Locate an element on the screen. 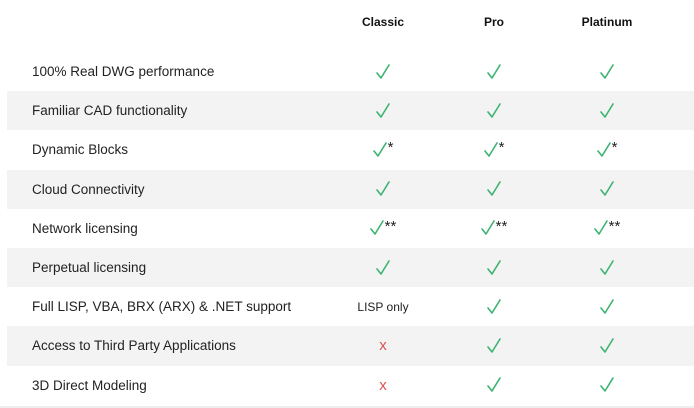  feature-label: 100% Real DWG performance is located at coordinates (123, 72).